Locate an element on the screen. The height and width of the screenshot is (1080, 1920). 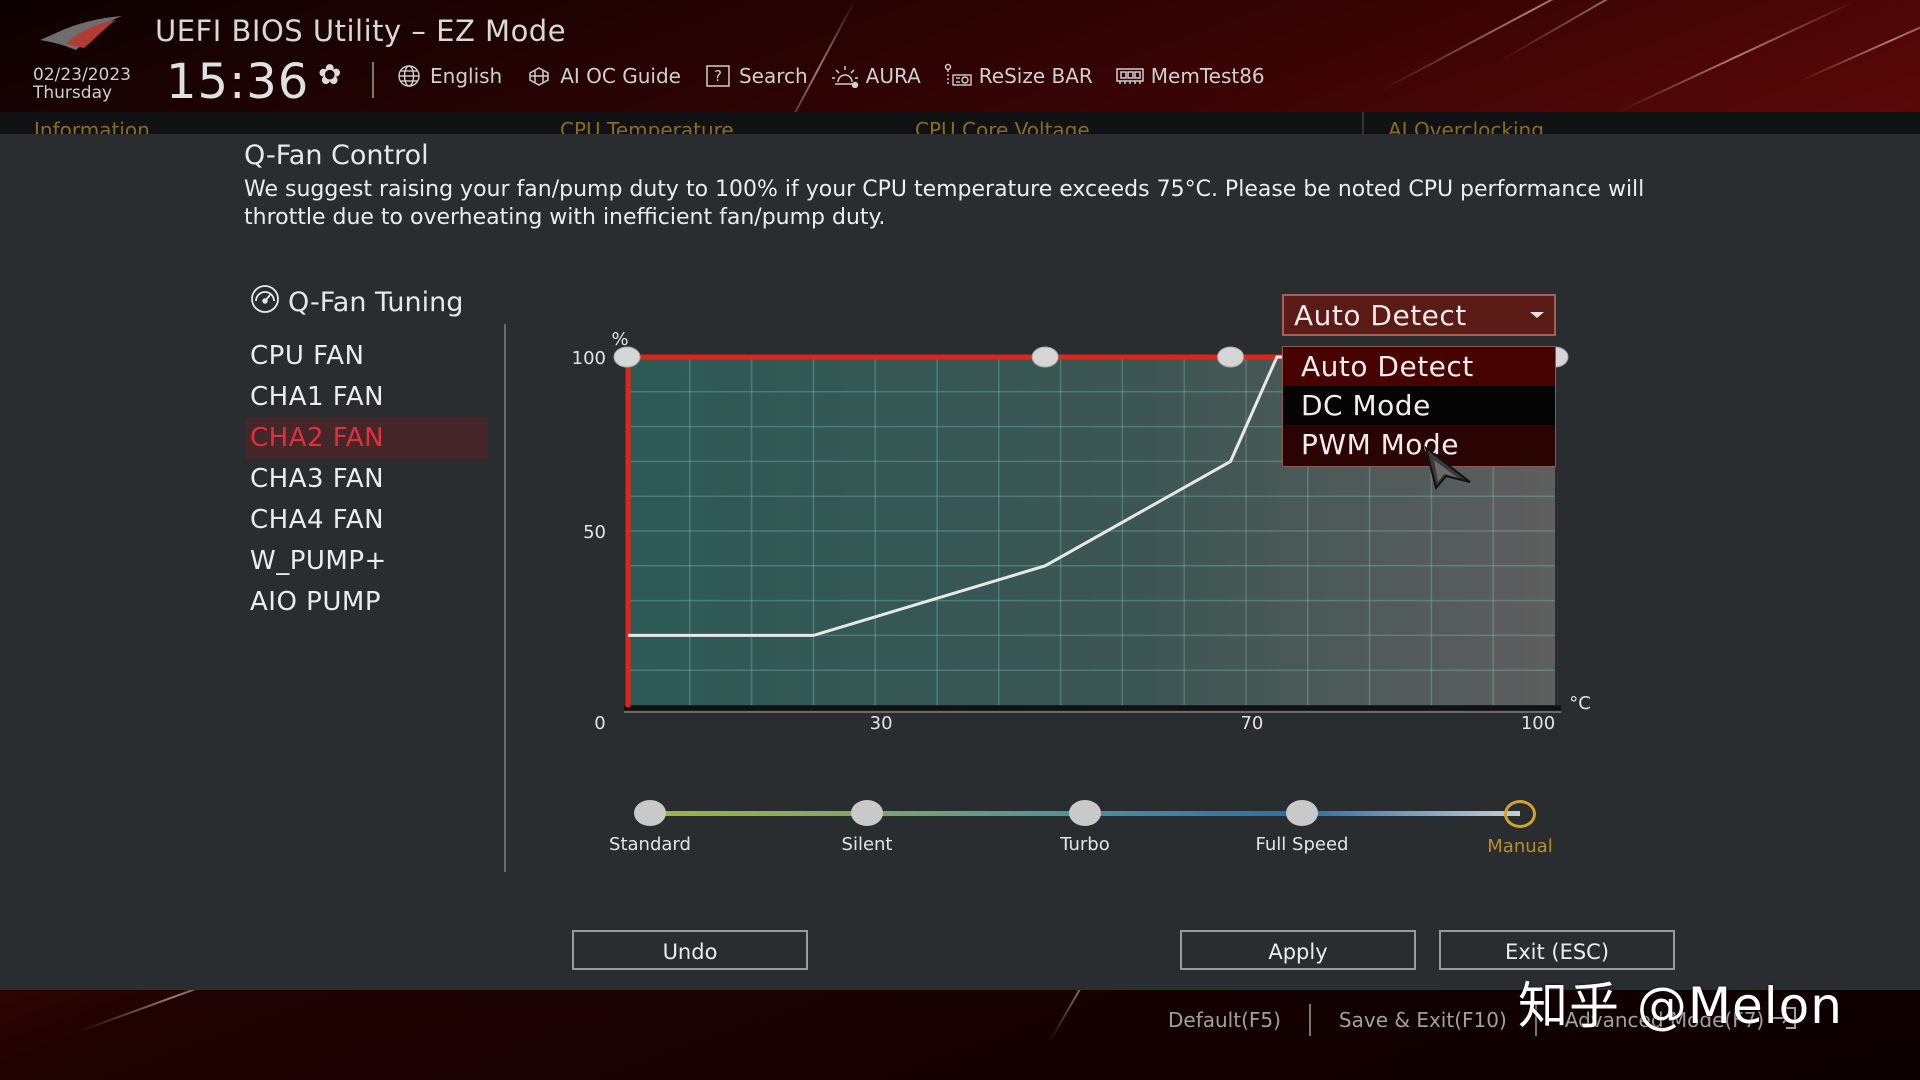
toolbar-label: MemTest86 is located at coordinates (1207, 76).